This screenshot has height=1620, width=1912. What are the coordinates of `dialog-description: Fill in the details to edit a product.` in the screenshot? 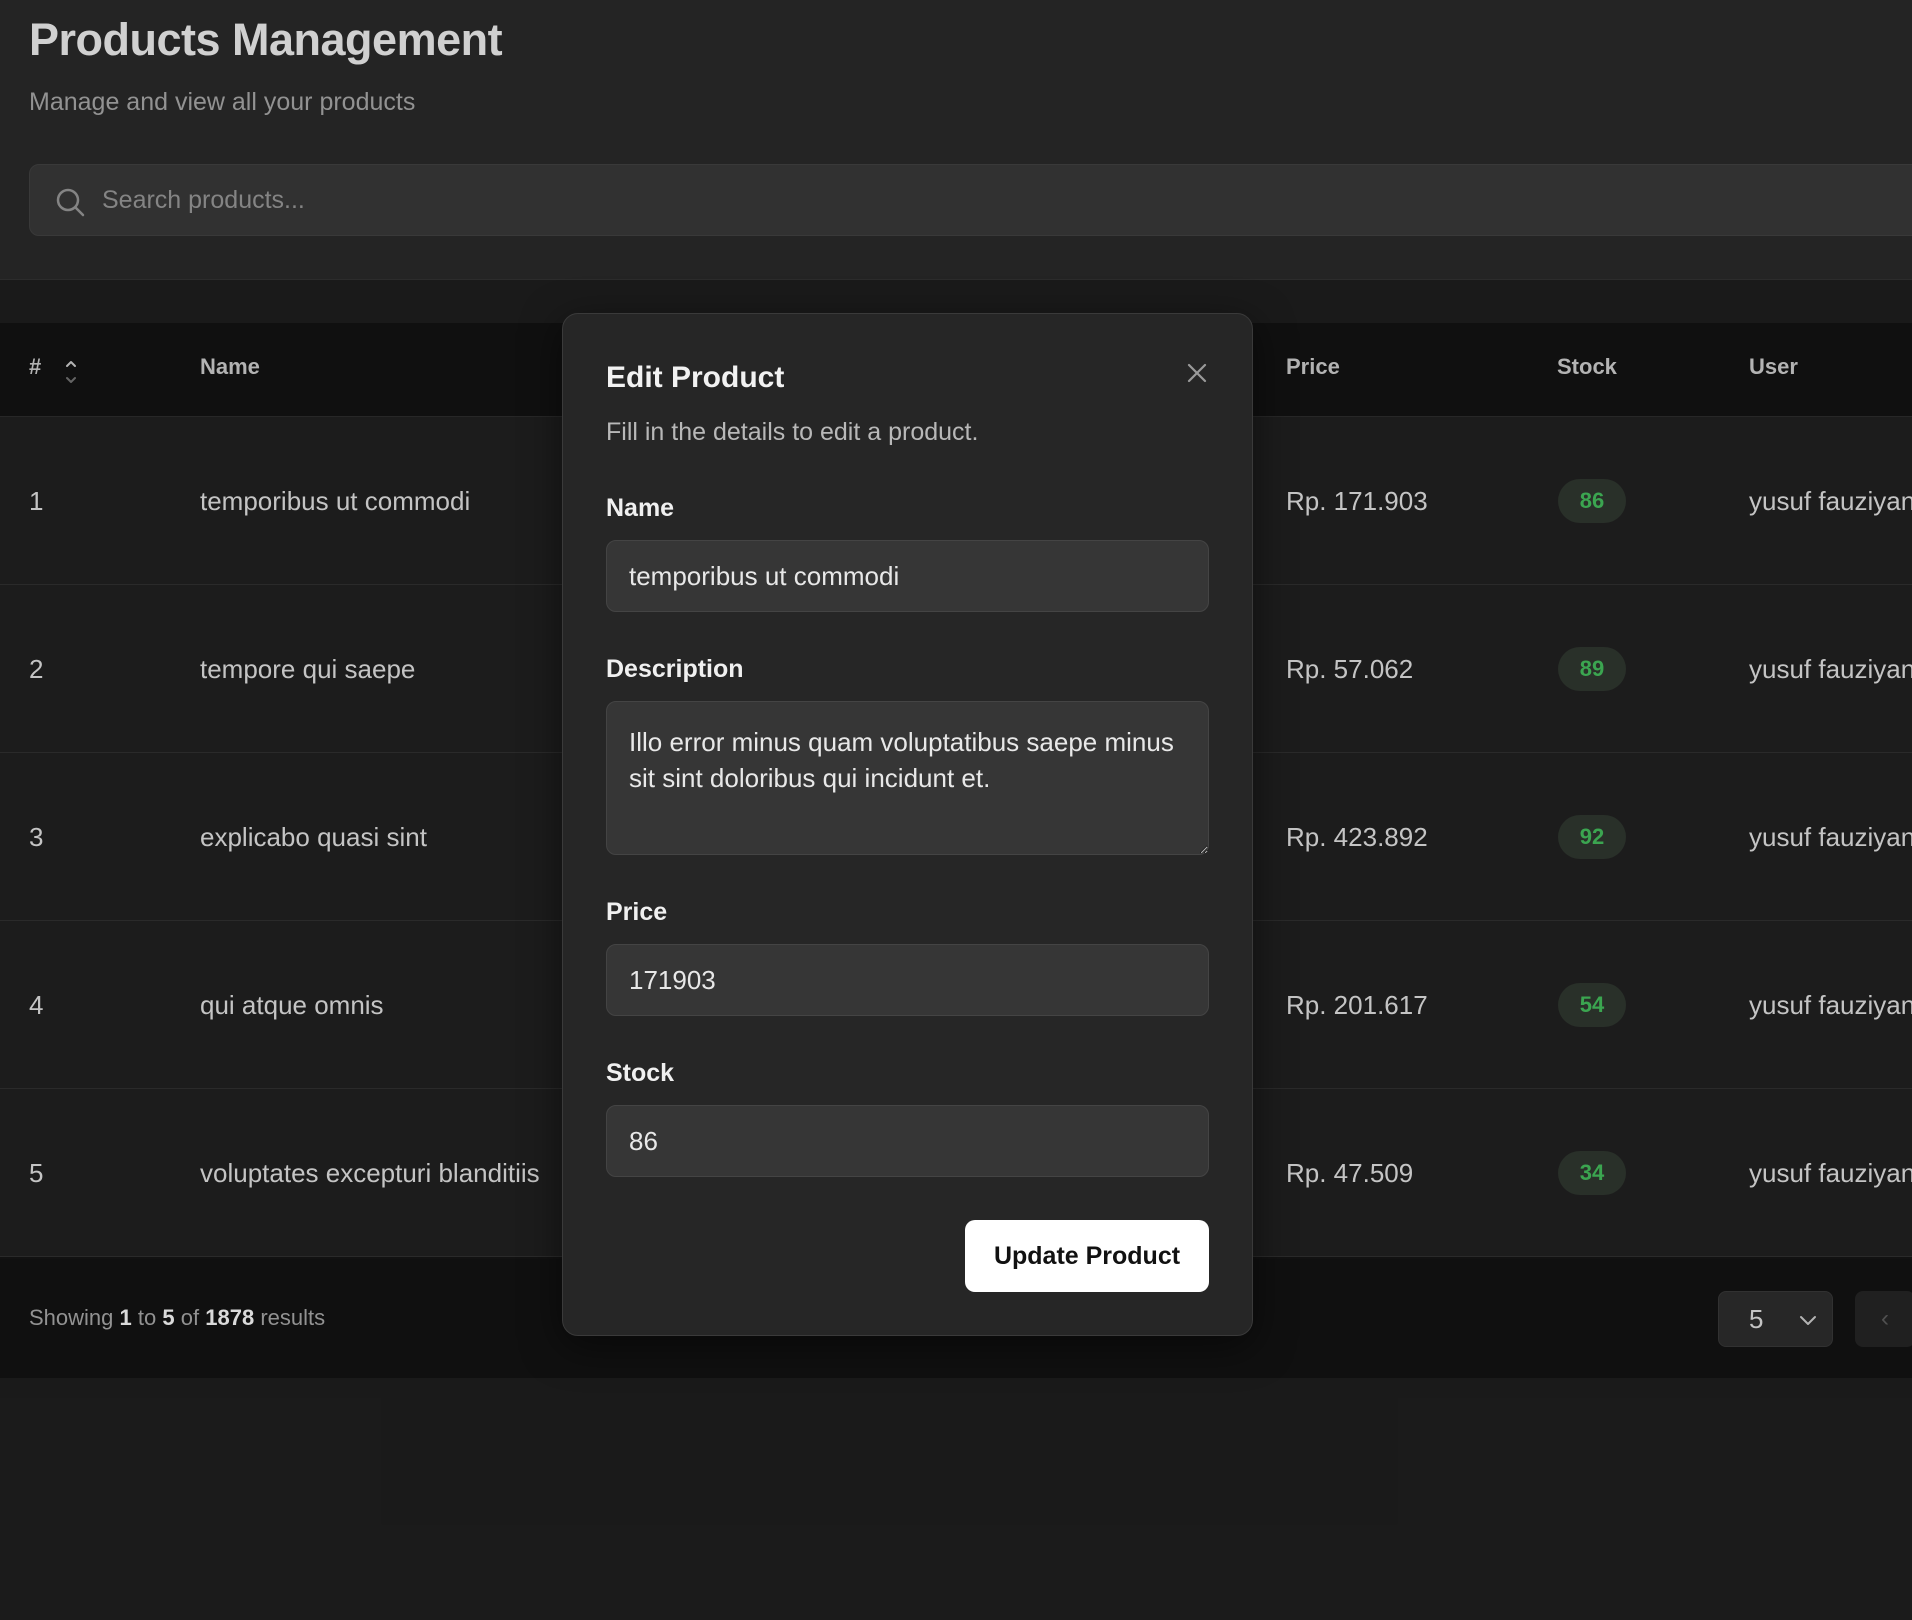 It's located at (792, 432).